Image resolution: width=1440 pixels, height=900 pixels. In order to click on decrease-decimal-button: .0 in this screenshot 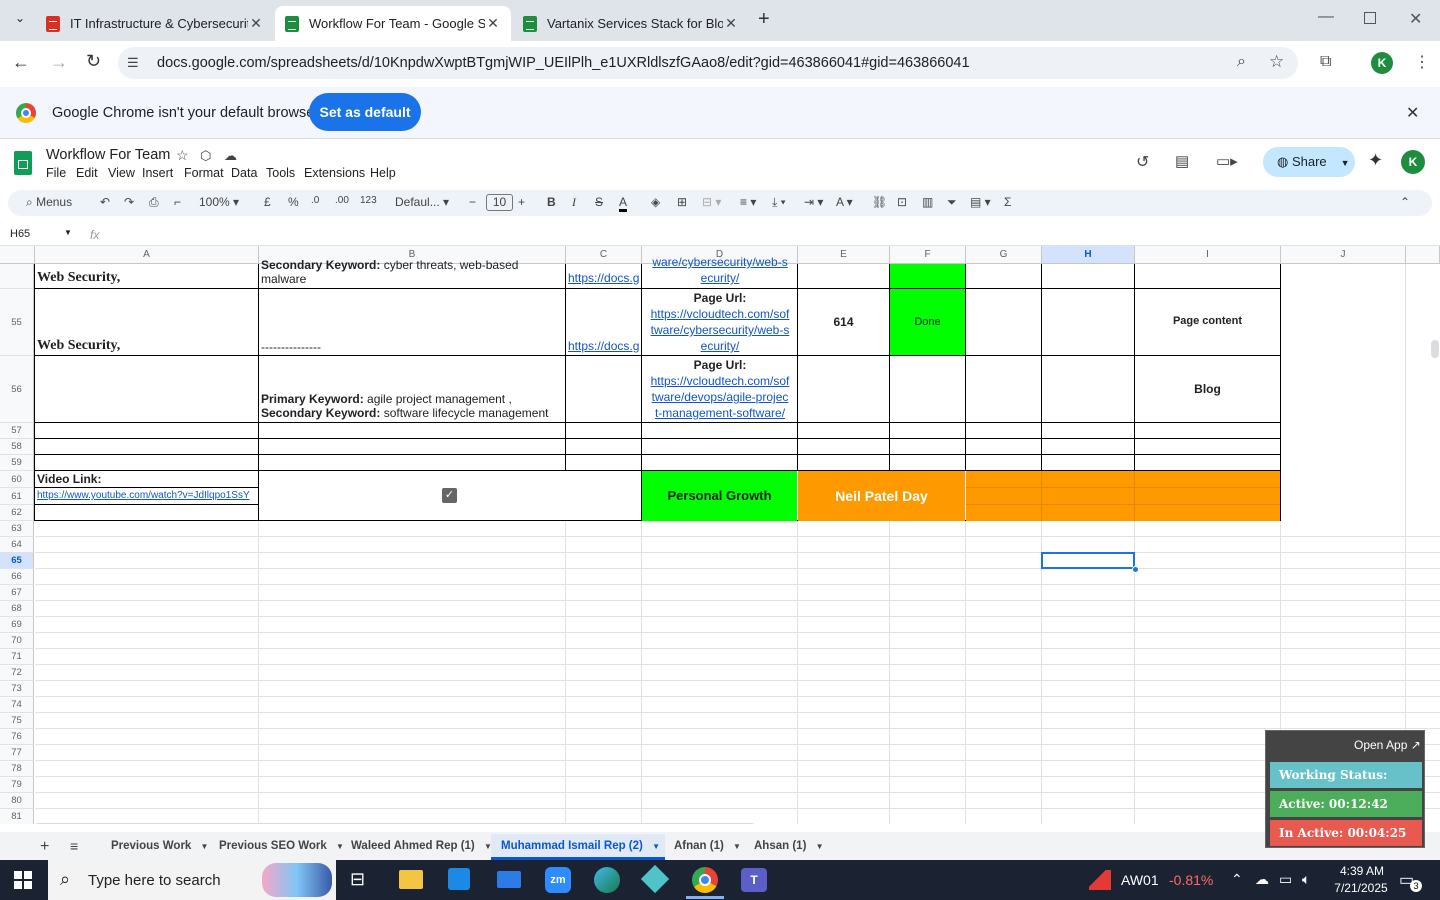, I will do `click(315, 200)`.